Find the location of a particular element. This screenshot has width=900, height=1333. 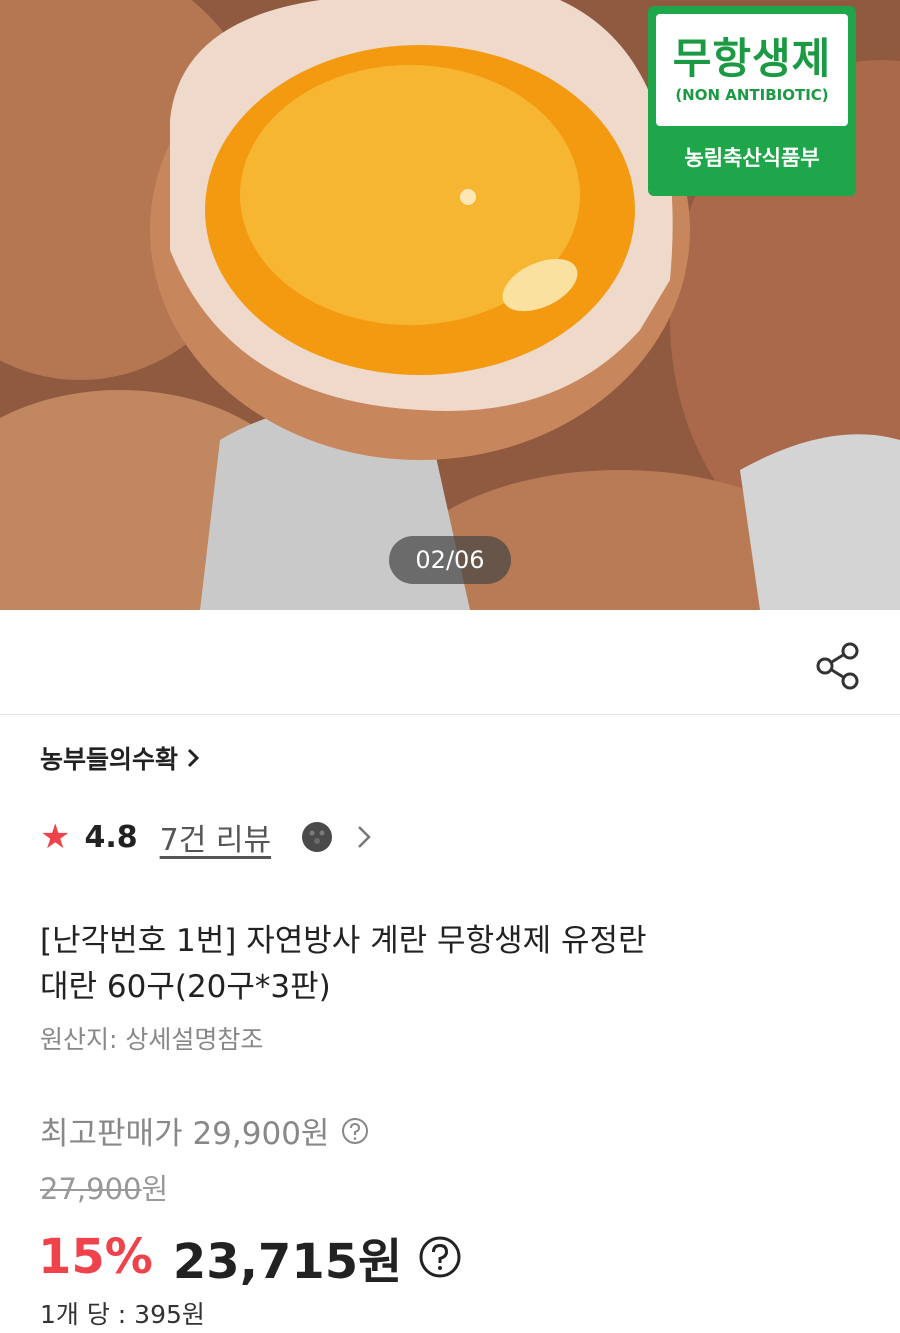

badge-inner: 무항생제 (NON ANTIBIOTIC) is located at coordinates (752, 70).